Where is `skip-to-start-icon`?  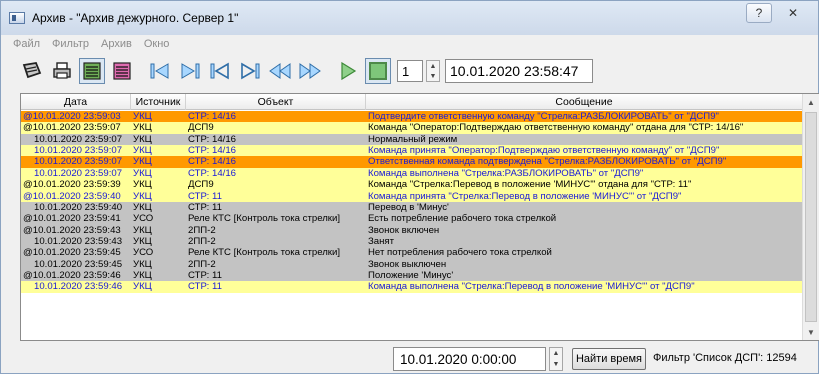
skip-to-start-icon is located at coordinates (159, 71).